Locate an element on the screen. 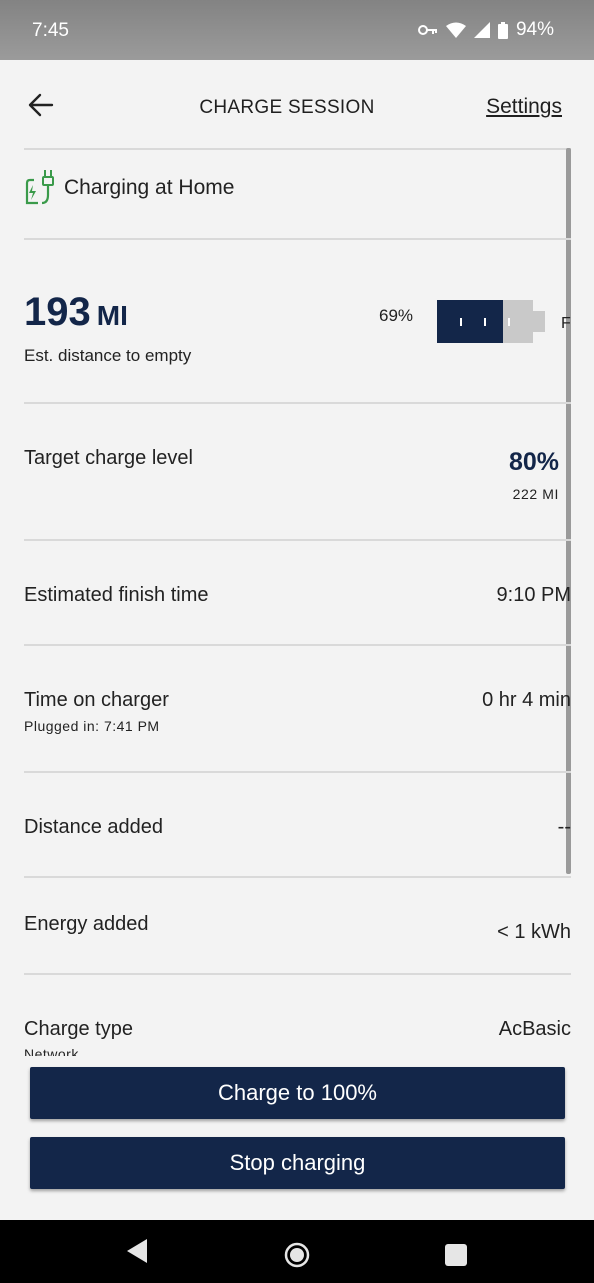  nav-recents-icon is located at coordinates (456, 1257).